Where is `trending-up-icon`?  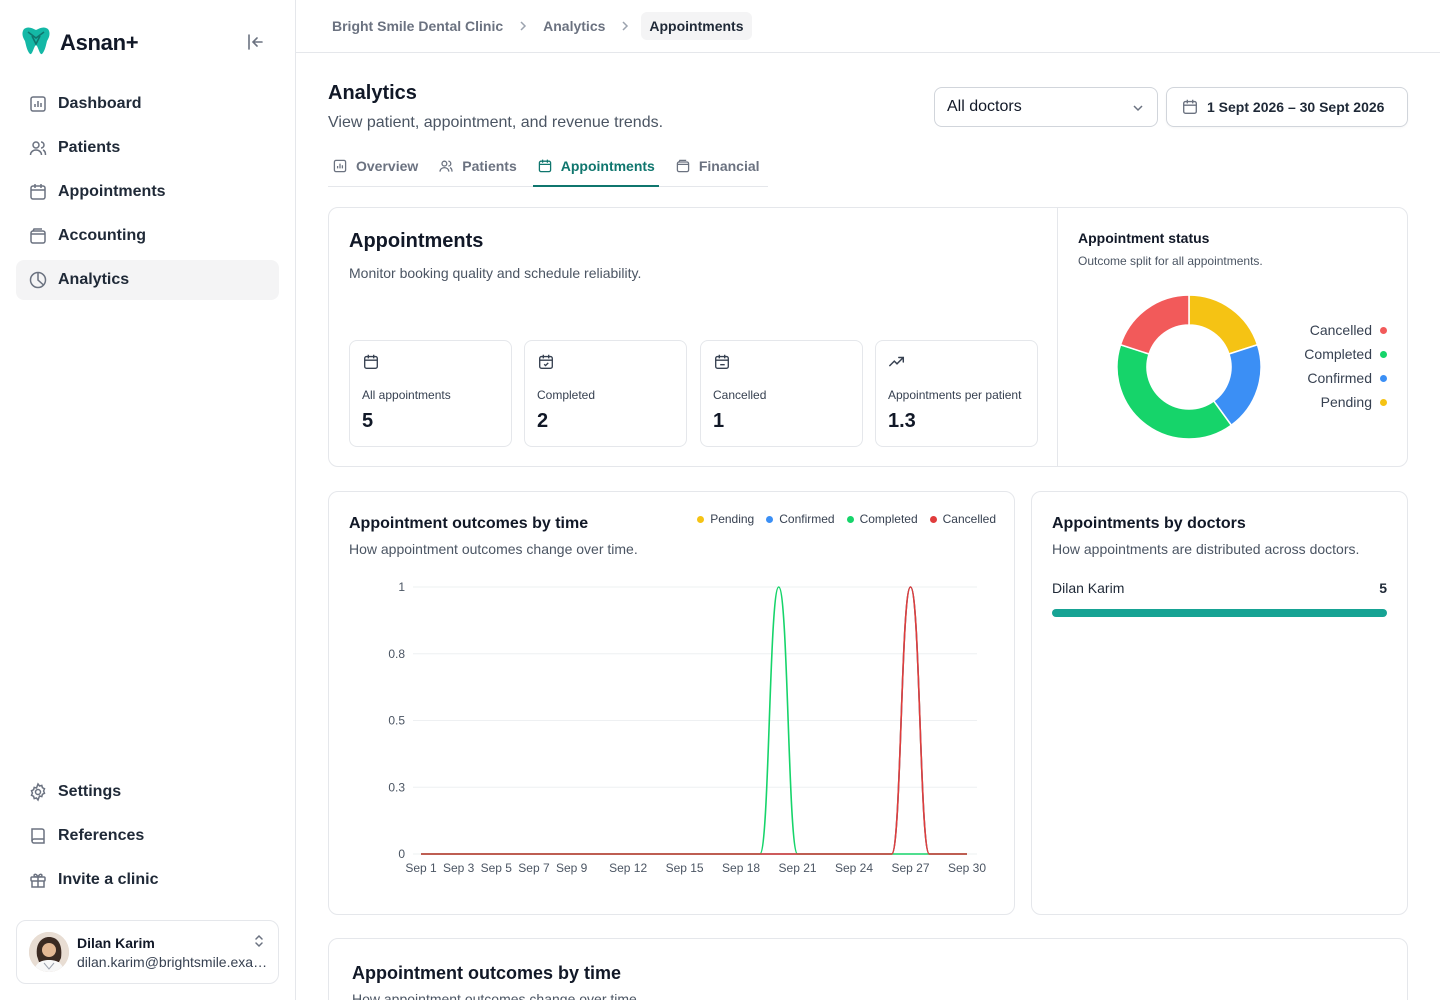 trending-up-icon is located at coordinates (897, 361).